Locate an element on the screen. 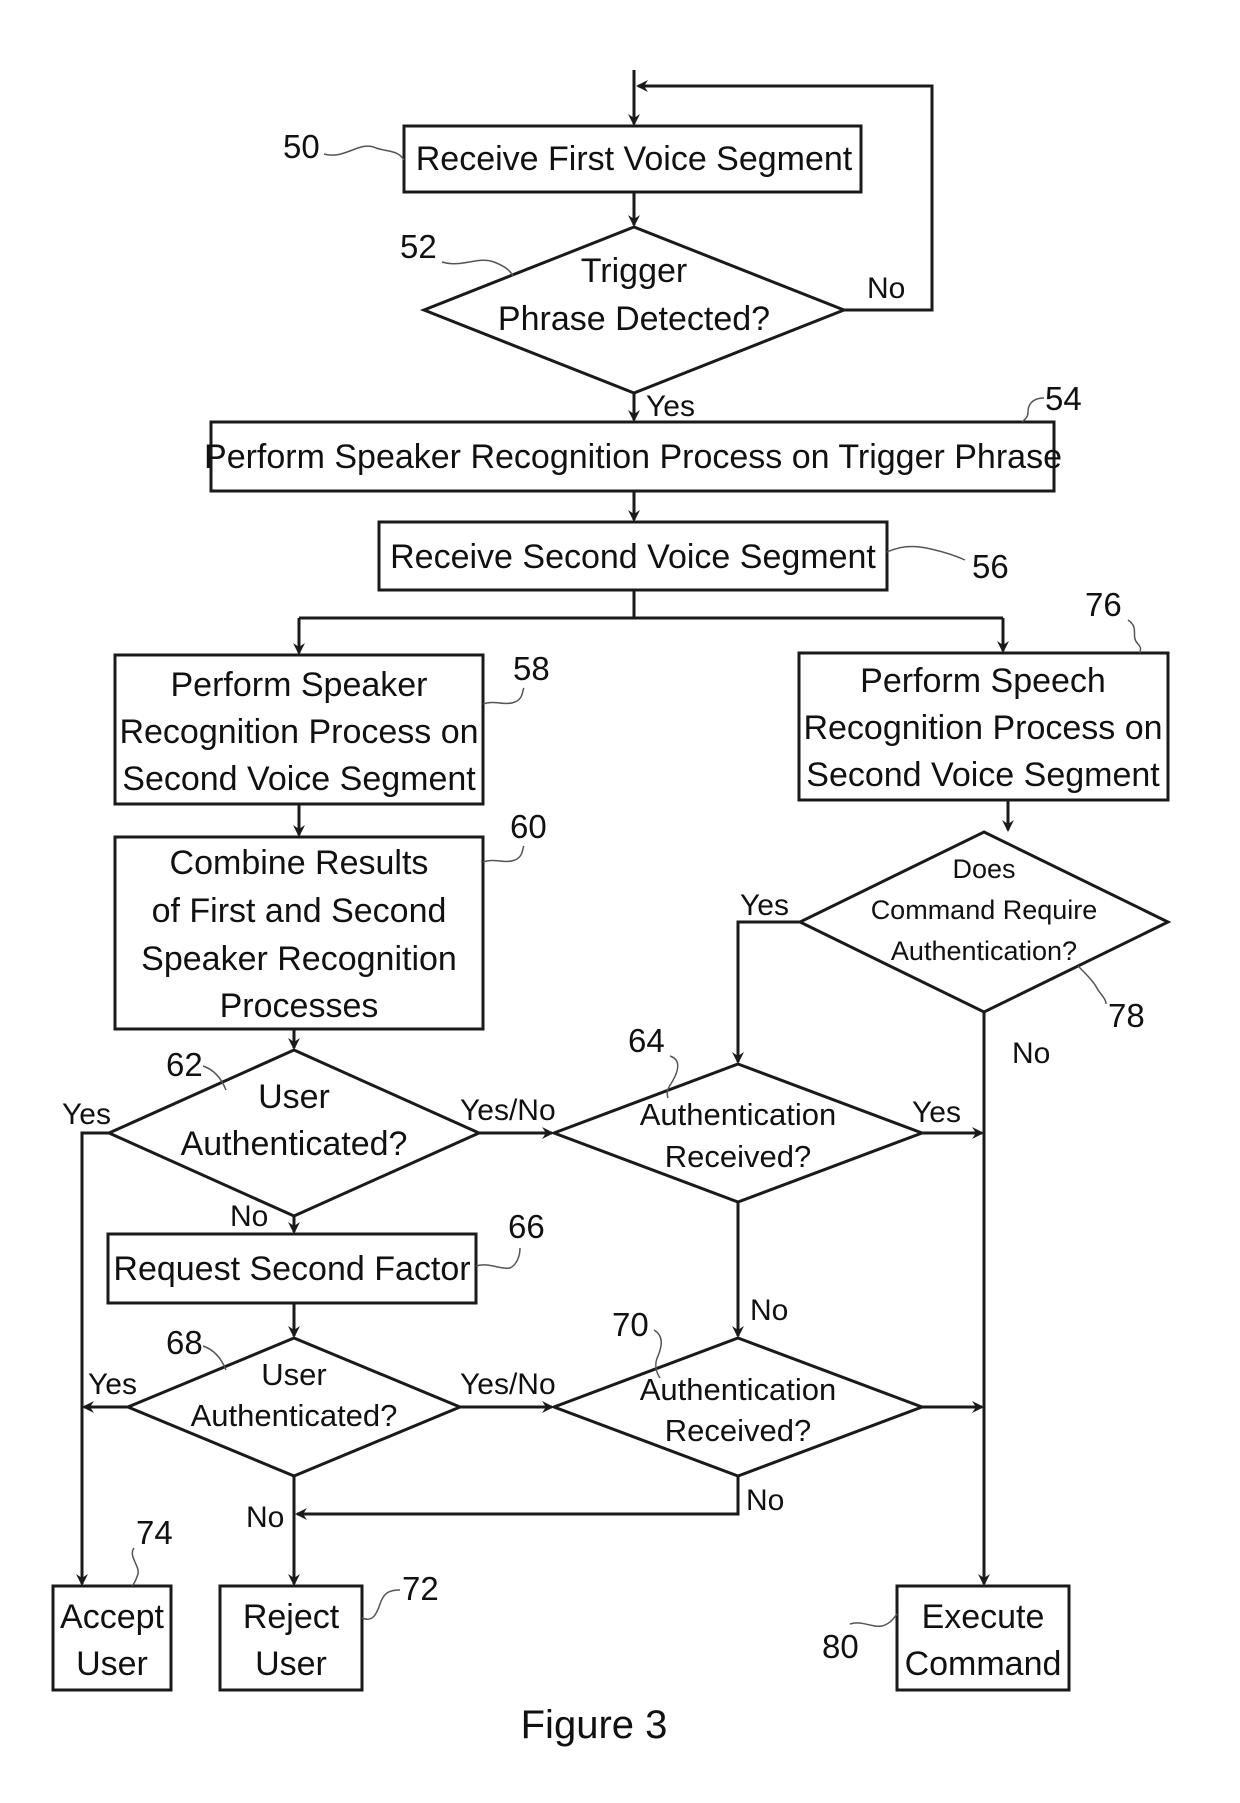 The height and width of the screenshot is (1803, 1240). node-70: Authentication Received? is located at coordinates (738, 1407).